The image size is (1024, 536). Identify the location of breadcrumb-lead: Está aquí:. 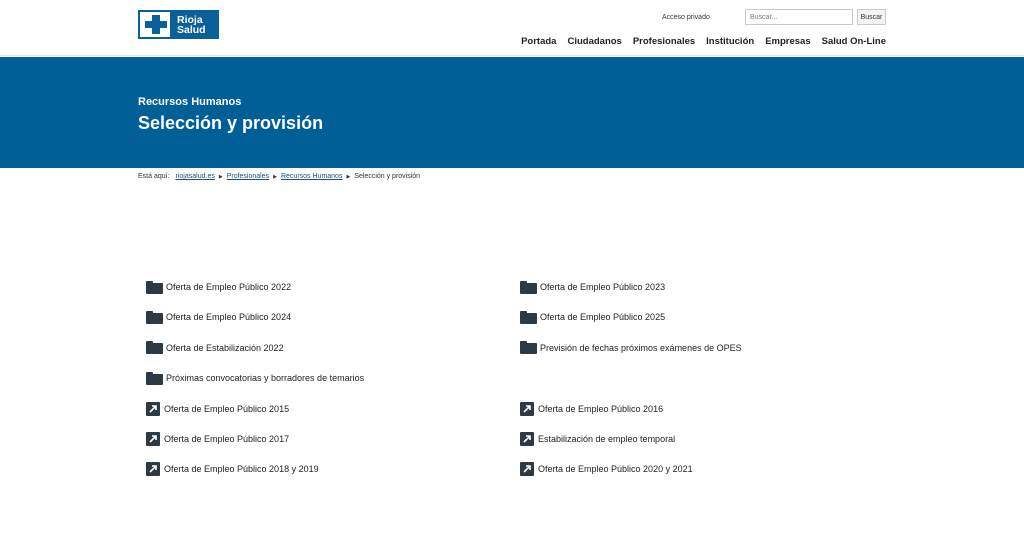
(154, 176).